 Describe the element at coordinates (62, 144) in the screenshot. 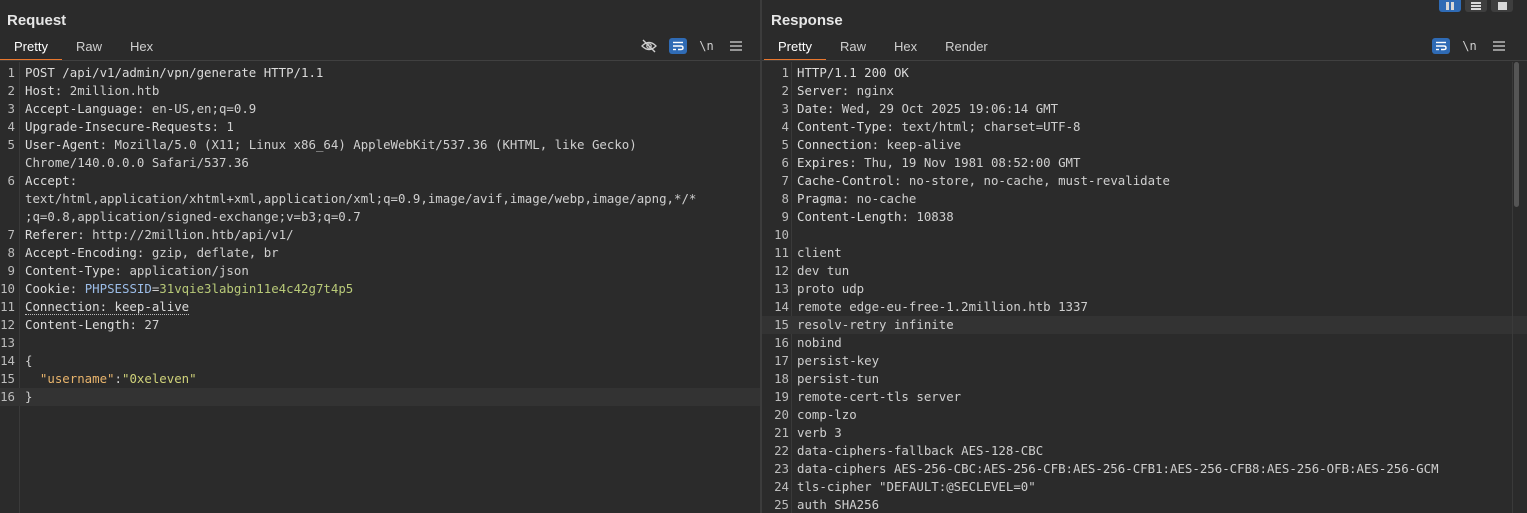

I see `token: User-Agent` at that location.